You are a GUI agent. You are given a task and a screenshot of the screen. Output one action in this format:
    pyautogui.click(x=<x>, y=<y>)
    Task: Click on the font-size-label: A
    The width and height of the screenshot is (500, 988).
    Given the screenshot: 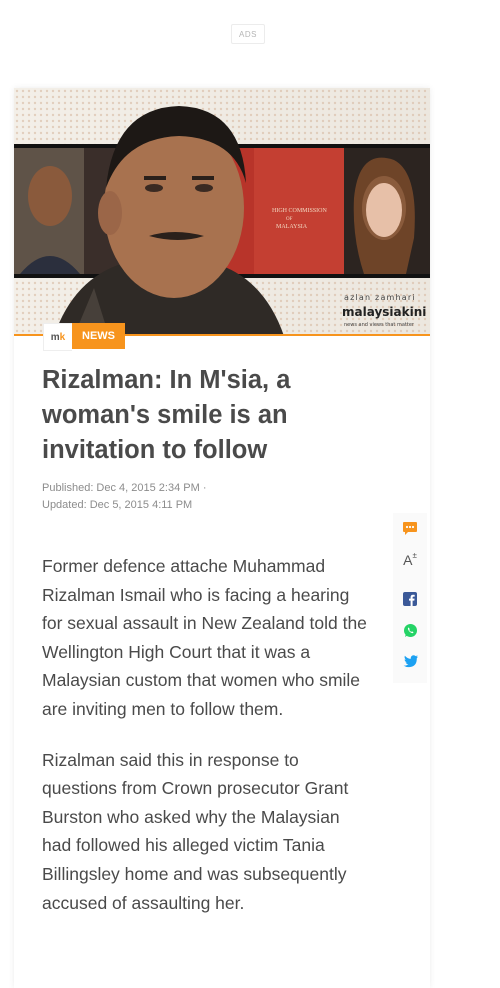 What is the action you would take?
    pyautogui.click(x=408, y=560)
    